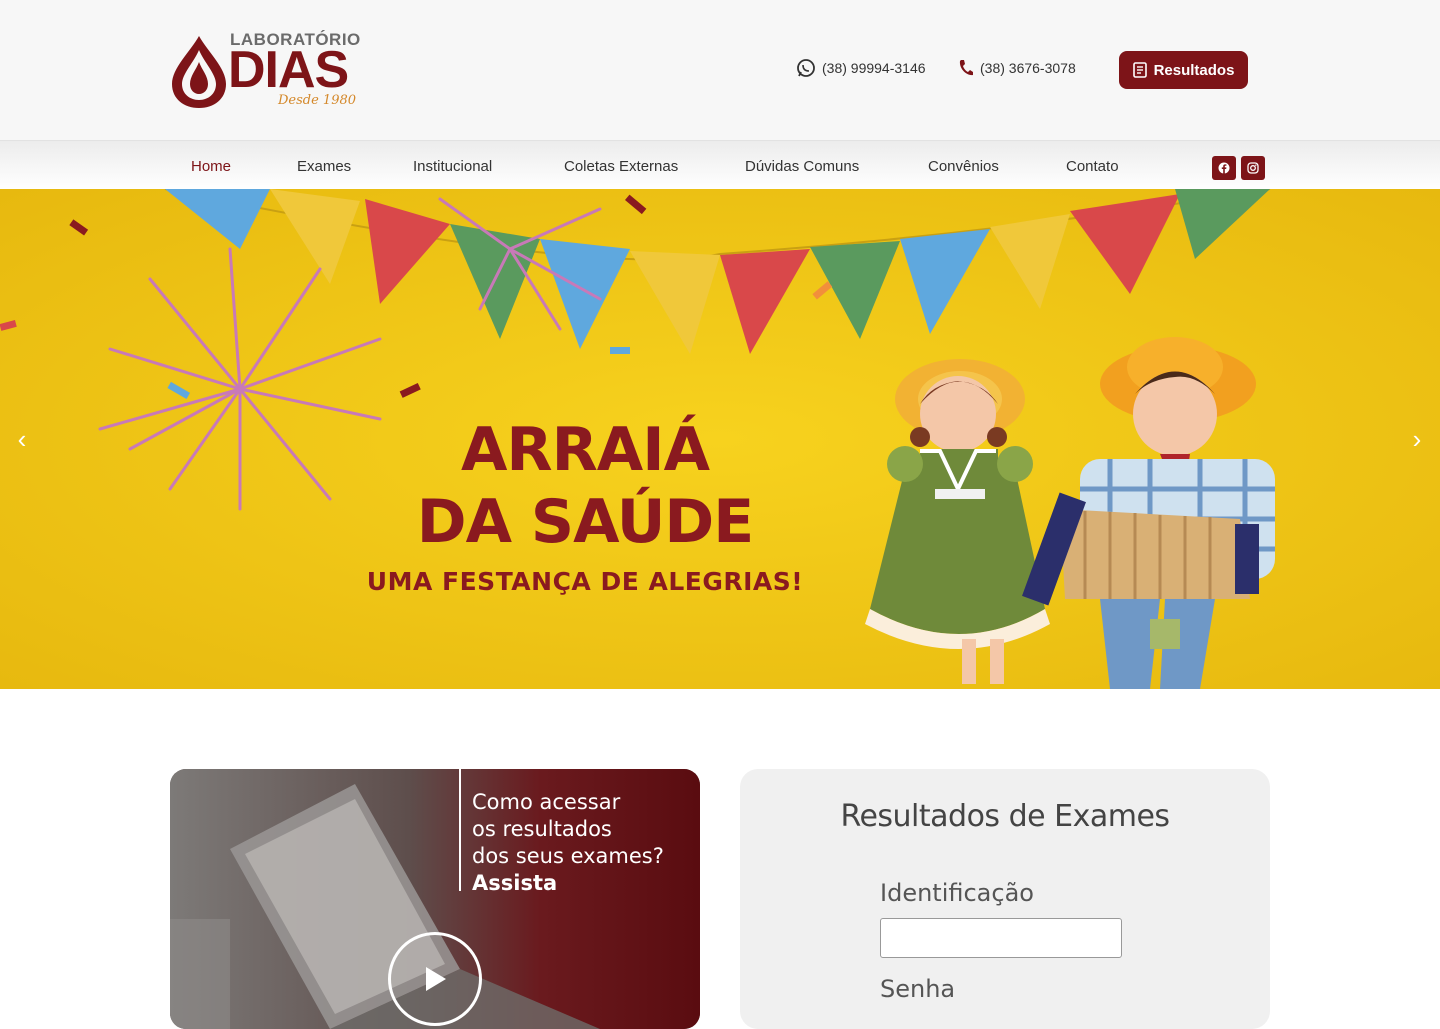  I want to click on carousel-next-button: ›, so click(1417, 438).